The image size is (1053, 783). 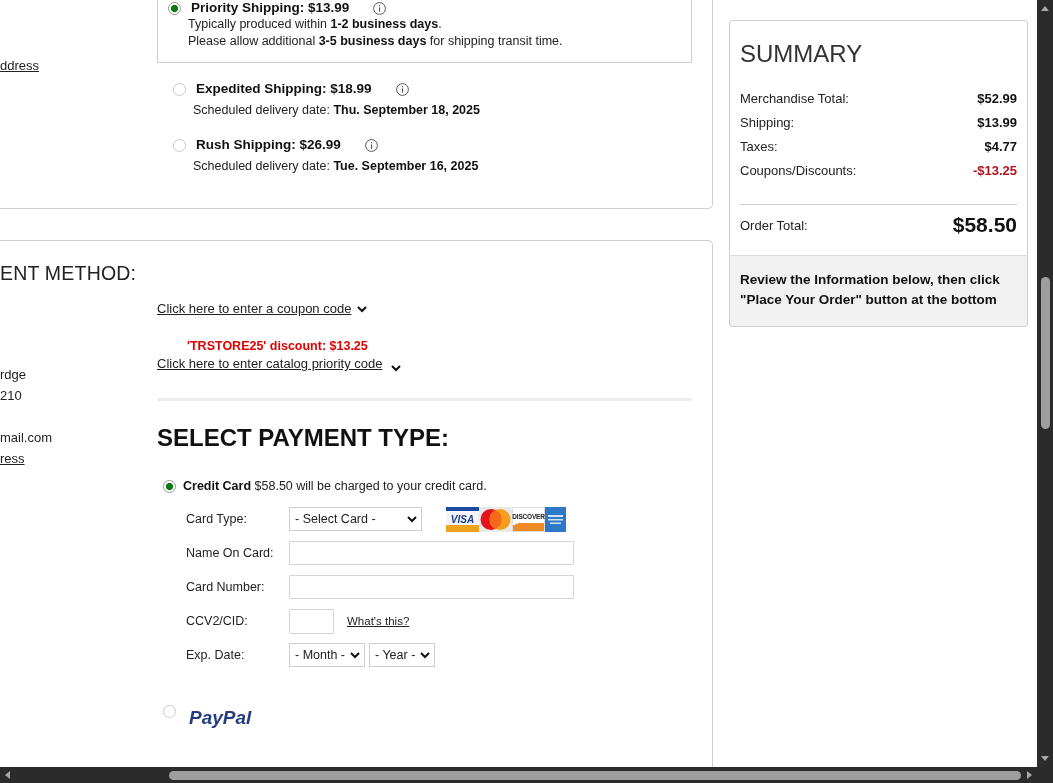 I want to click on section-heading: SELECT PAYMENT TYPE:, so click(x=303, y=438).